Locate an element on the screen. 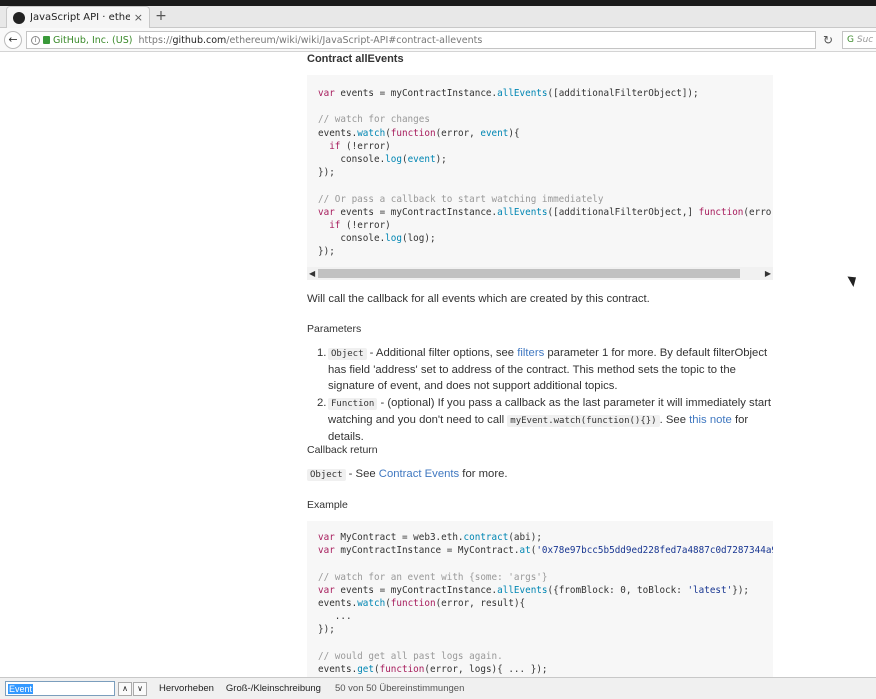 The image size is (876, 699). new-tab-button: + is located at coordinates (161, 16).